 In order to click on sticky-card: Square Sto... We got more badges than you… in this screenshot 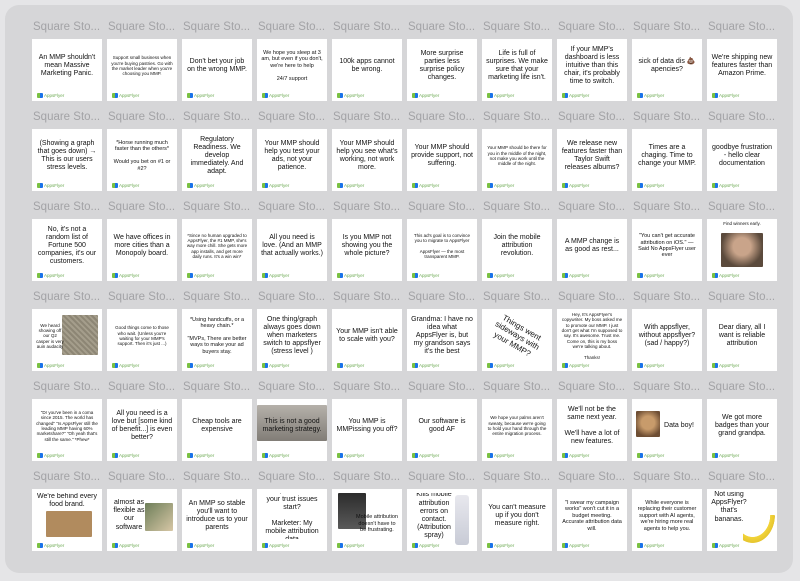, I will do `click(741, 420)`.